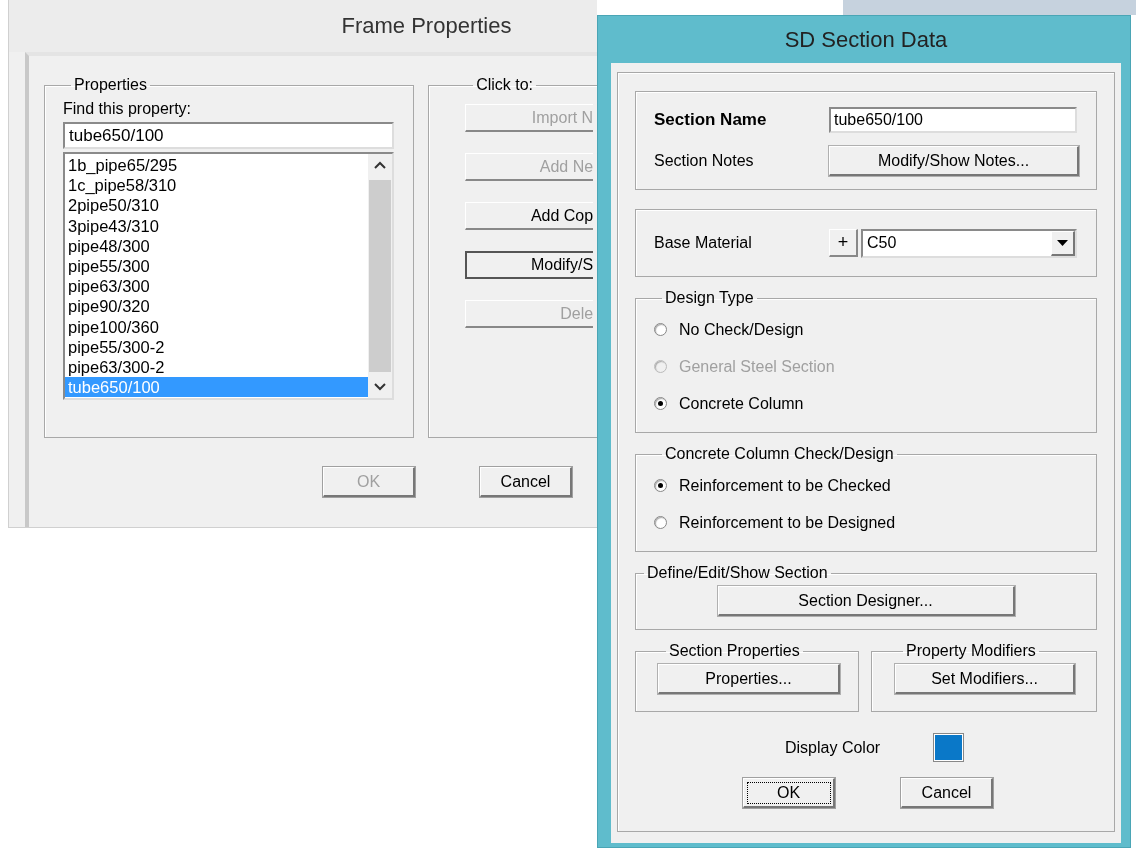 Image resolution: width=1136 pixels, height=848 pixels. What do you see at coordinates (216, 165) in the screenshot?
I see `list-item: 1b_pipe65/295` at bounding box center [216, 165].